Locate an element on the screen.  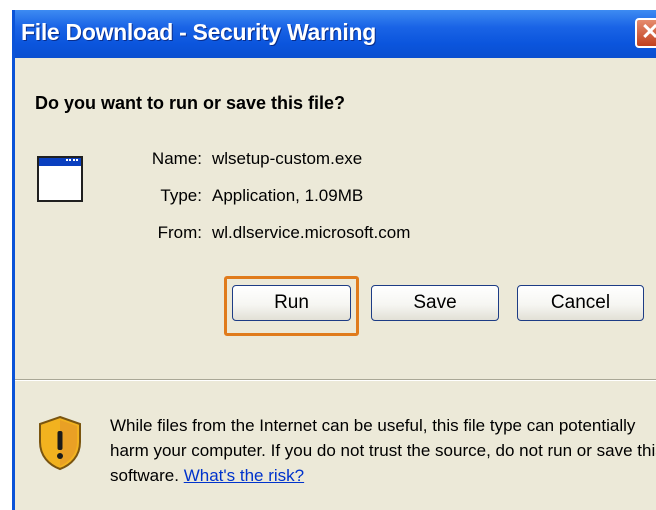
close-button: ✕ is located at coordinates (645, 33).